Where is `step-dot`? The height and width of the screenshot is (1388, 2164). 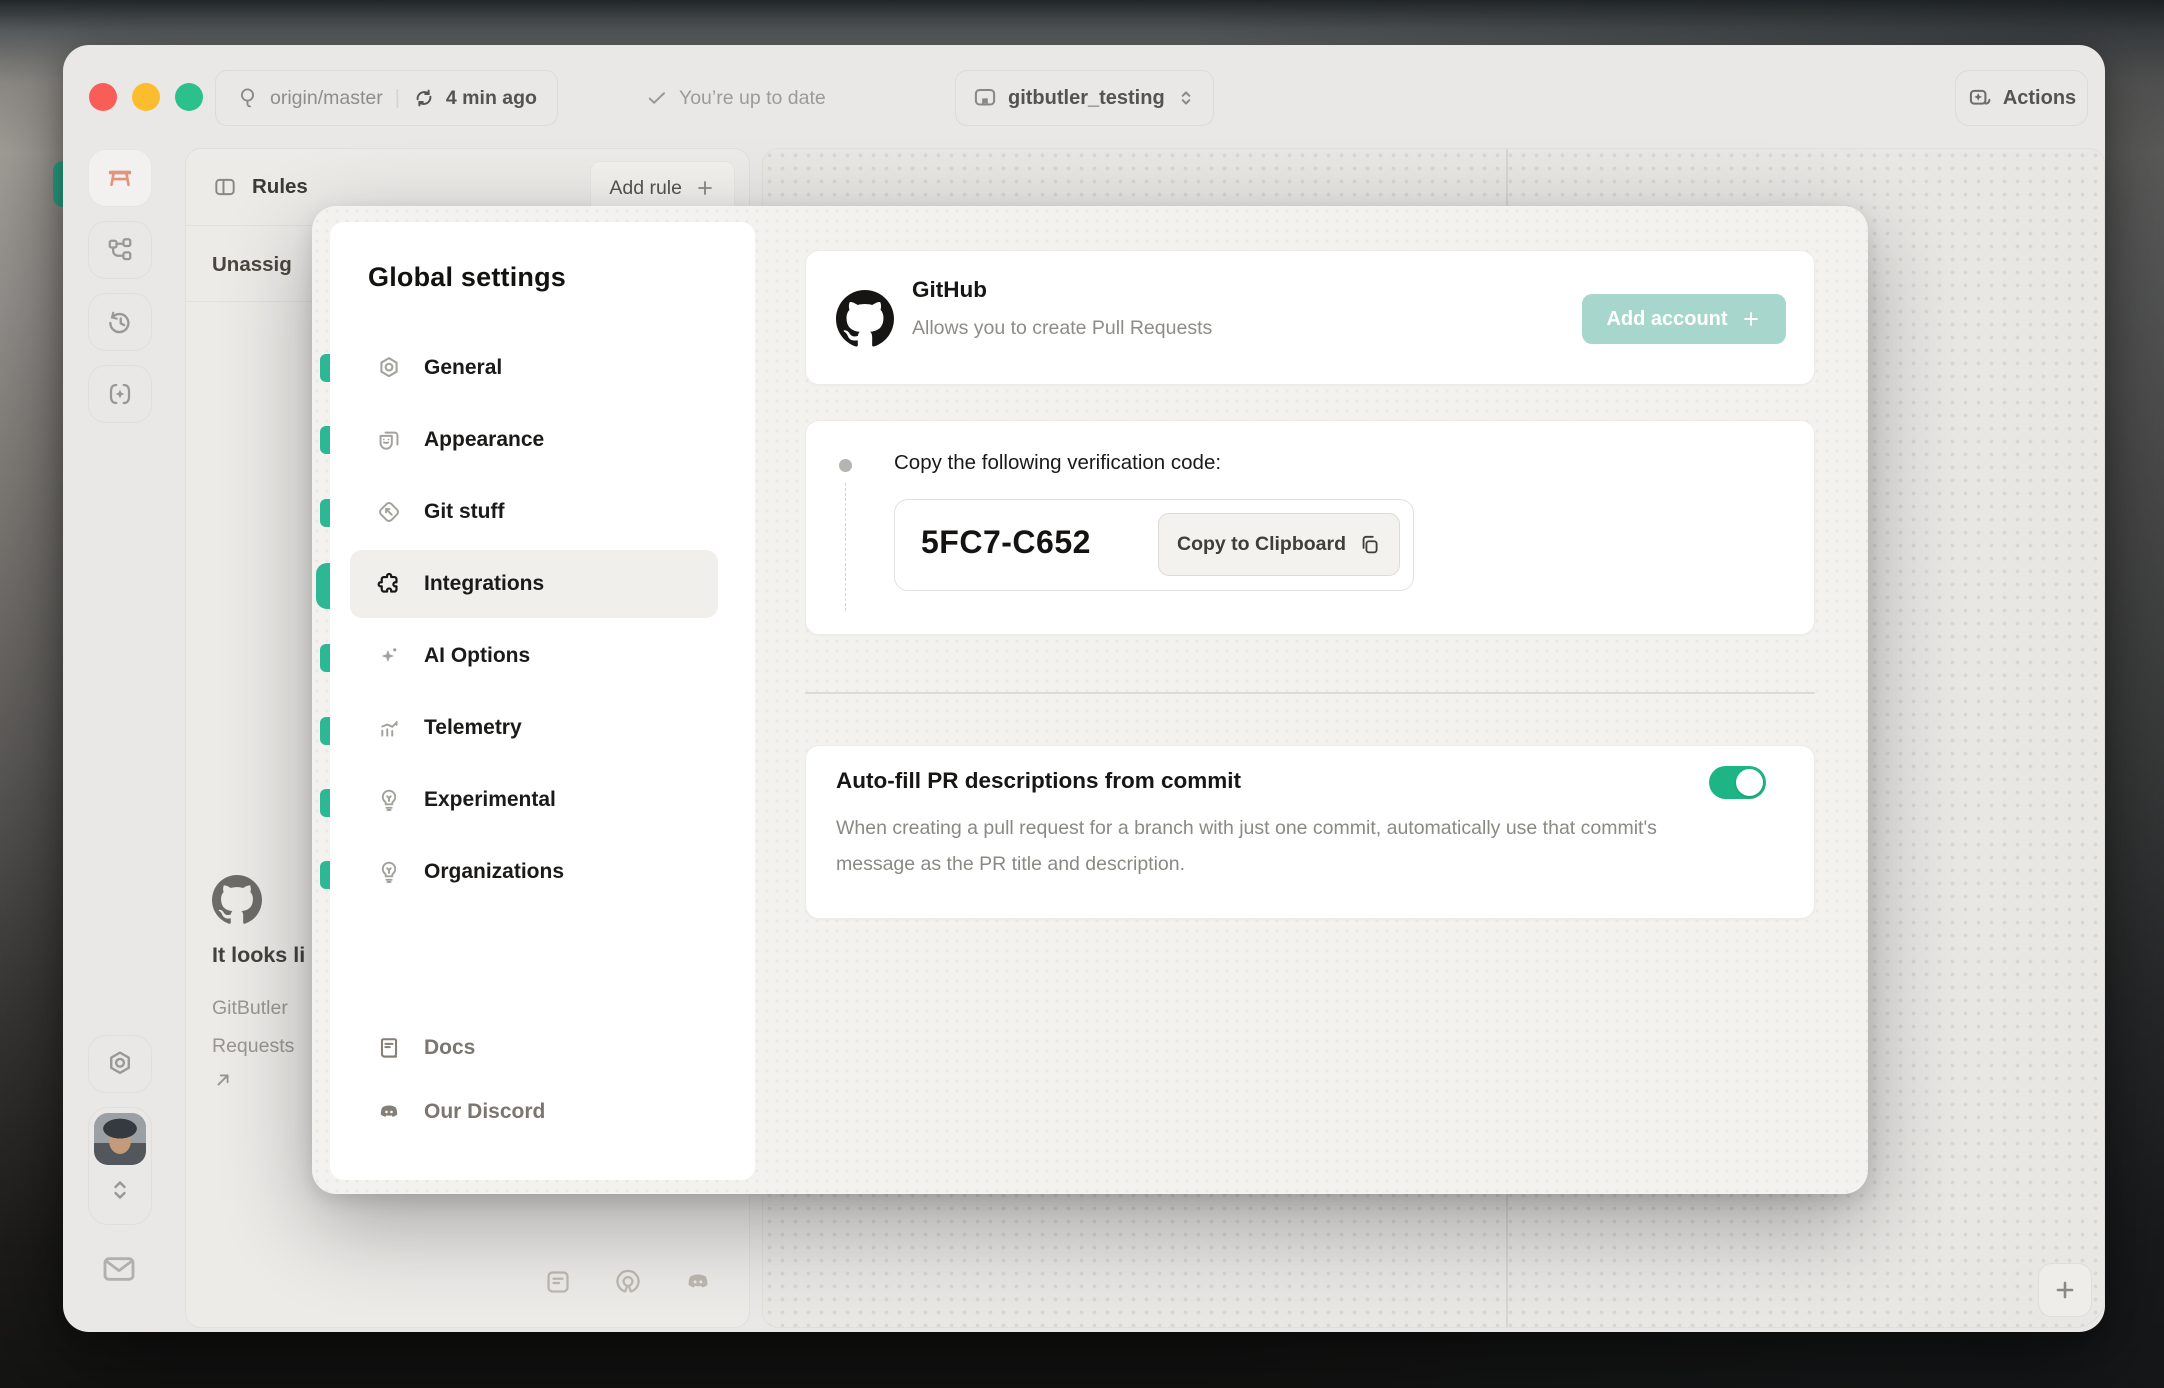
step-dot is located at coordinates (845, 465).